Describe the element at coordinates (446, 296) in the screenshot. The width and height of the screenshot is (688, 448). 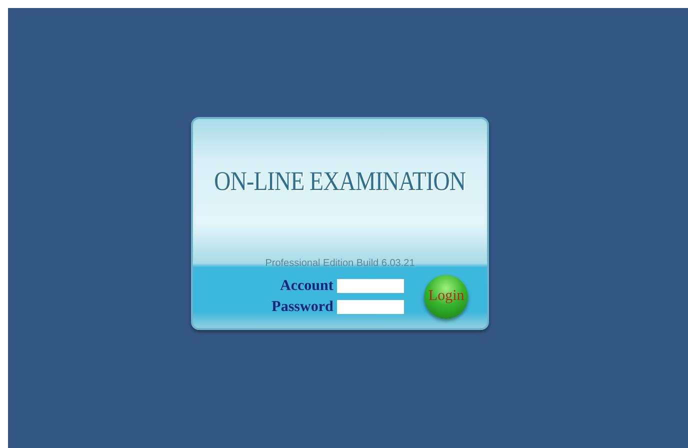
I see `login-button: Login` at that location.